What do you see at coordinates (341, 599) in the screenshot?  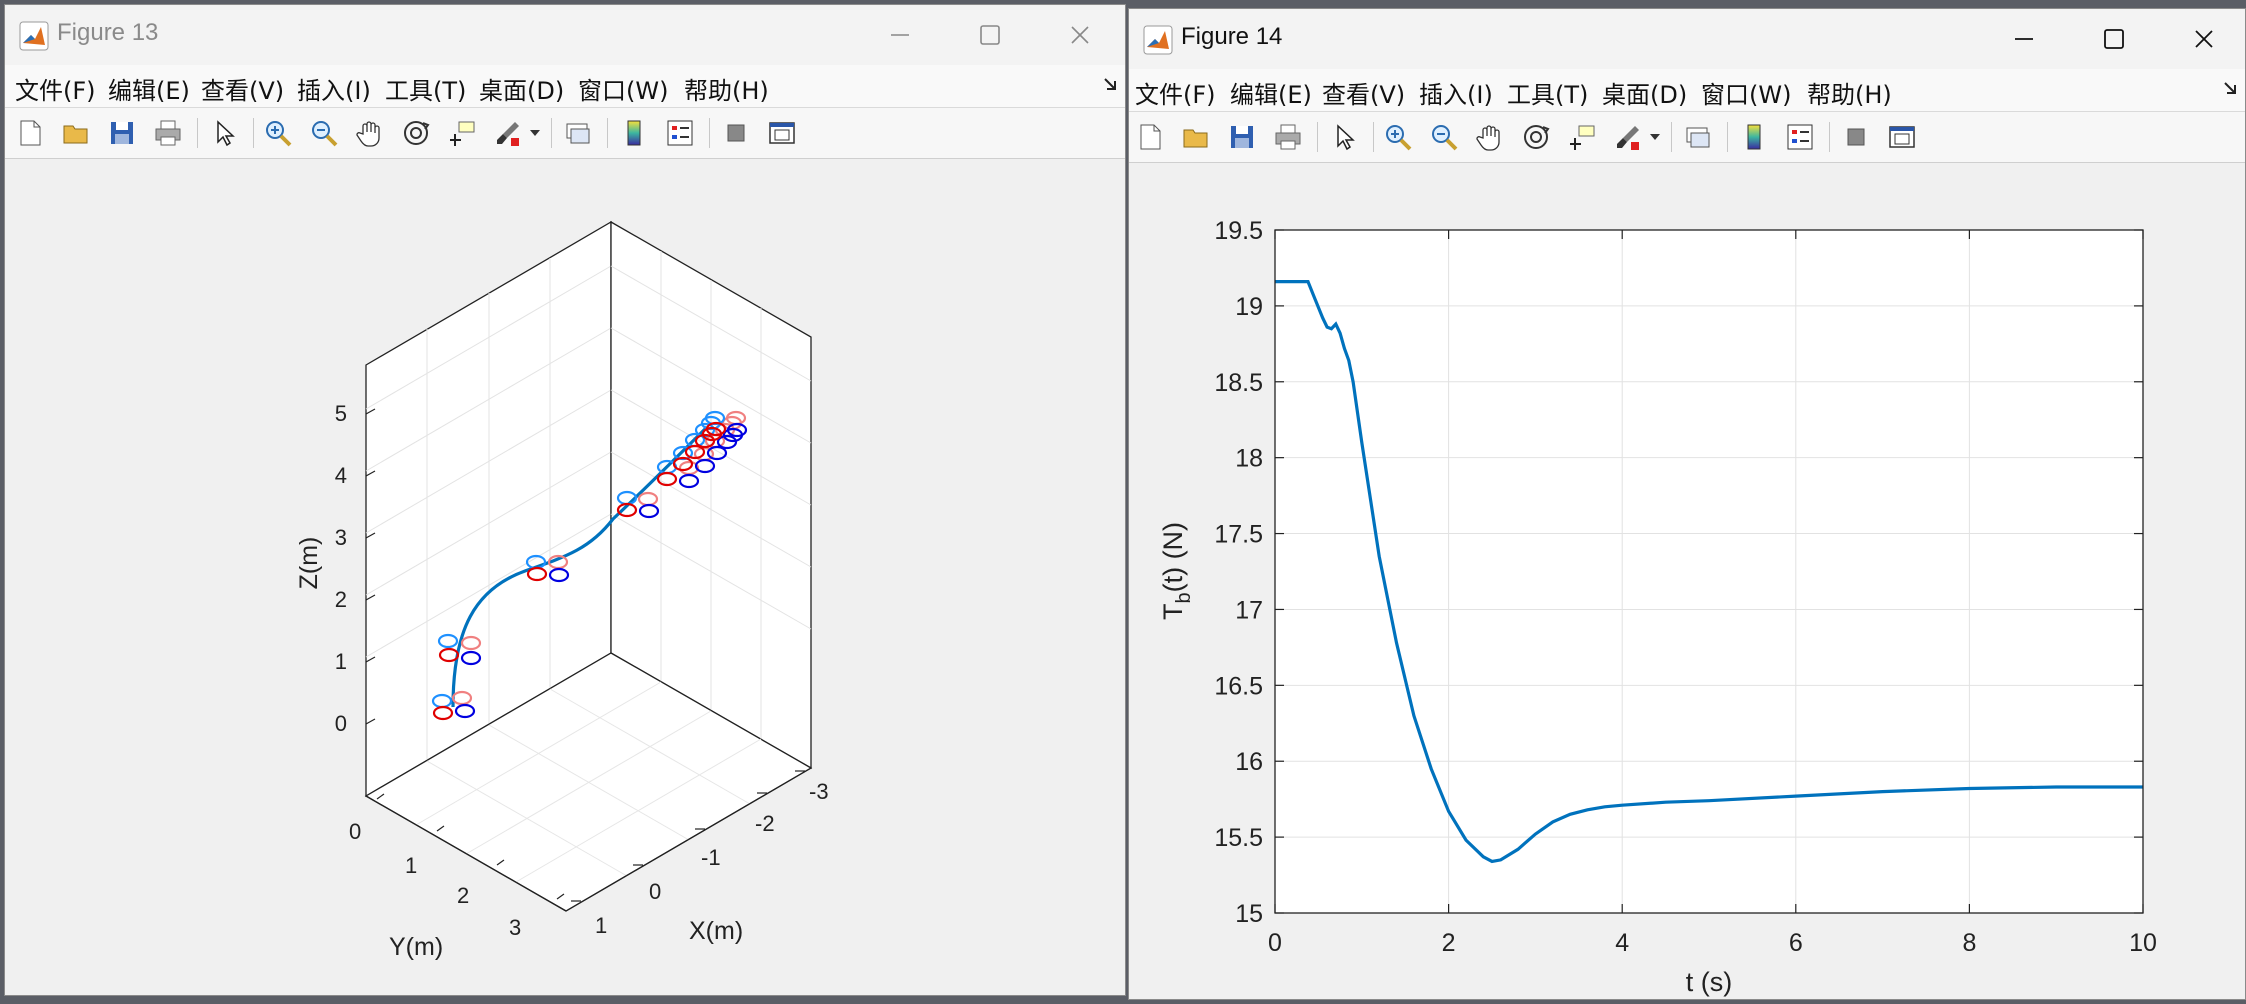 I see `z-tick-label: 2` at bounding box center [341, 599].